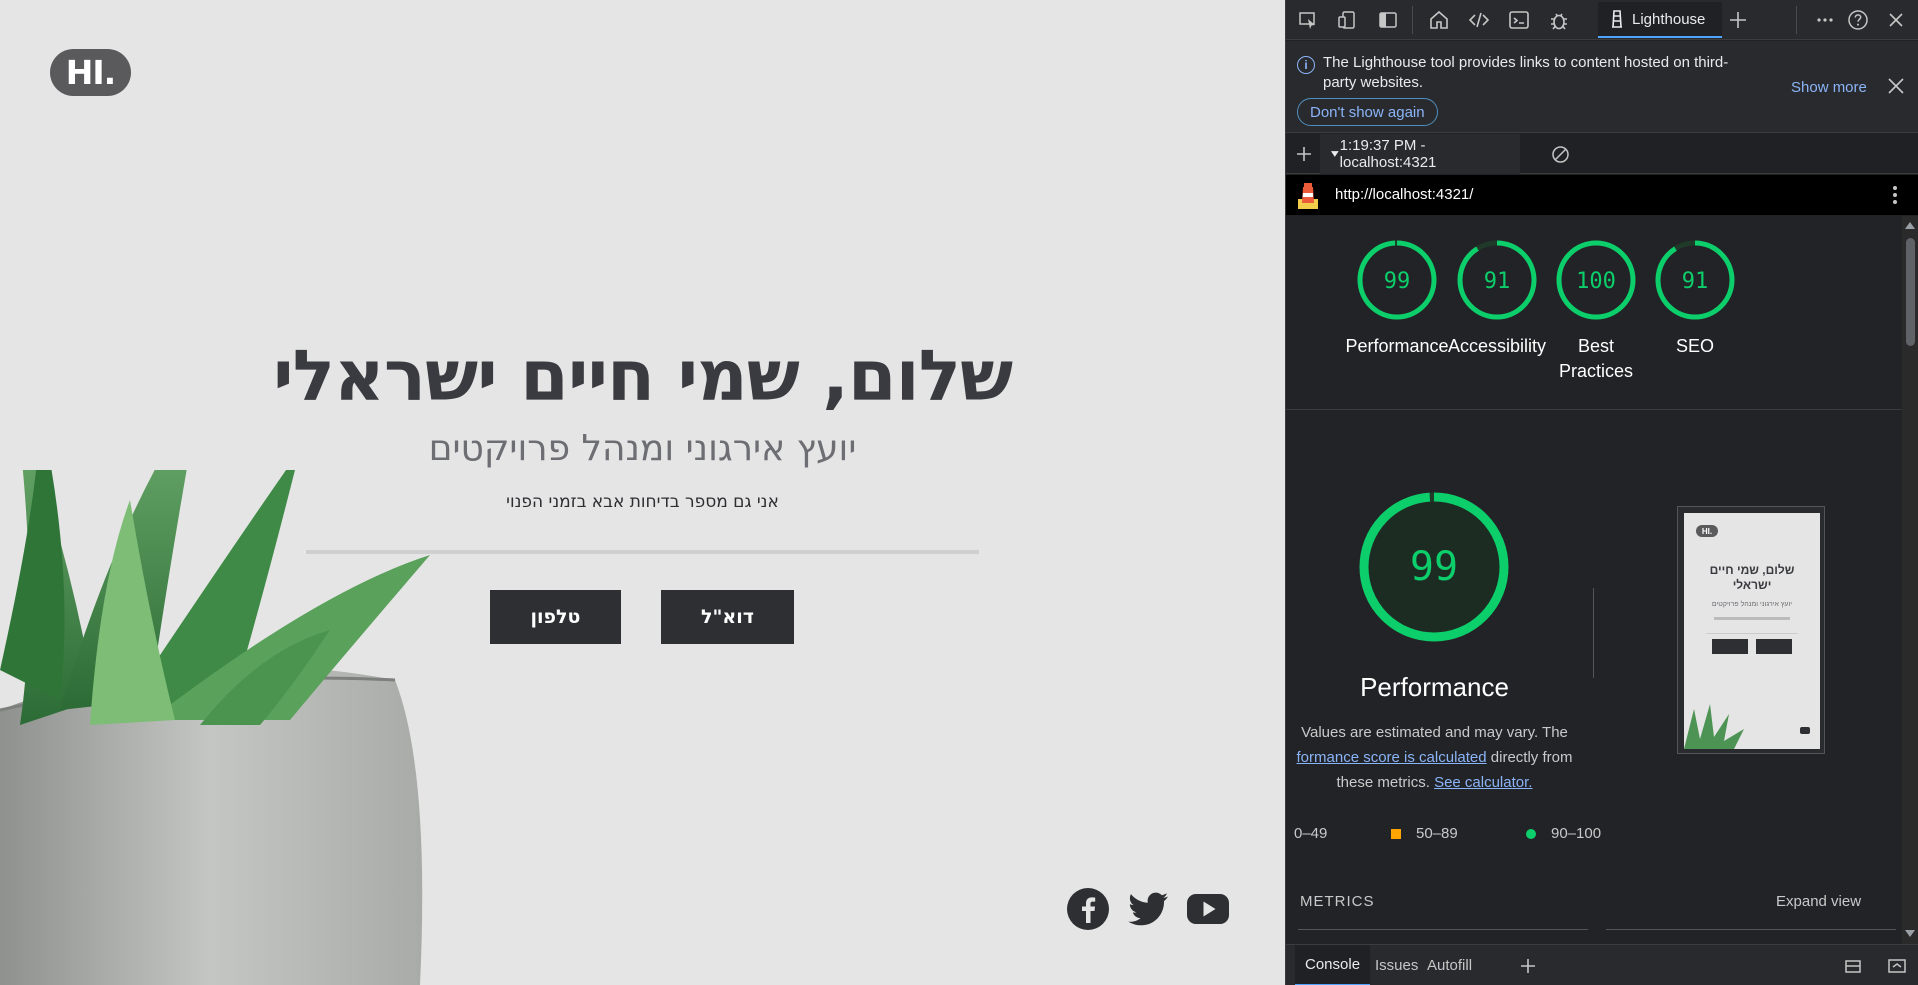 The width and height of the screenshot is (1918, 985). Describe the element at coordinates (1669, 19) in the screenshot. I see `tab-lighthouse-label: Lighthouse` at that location.